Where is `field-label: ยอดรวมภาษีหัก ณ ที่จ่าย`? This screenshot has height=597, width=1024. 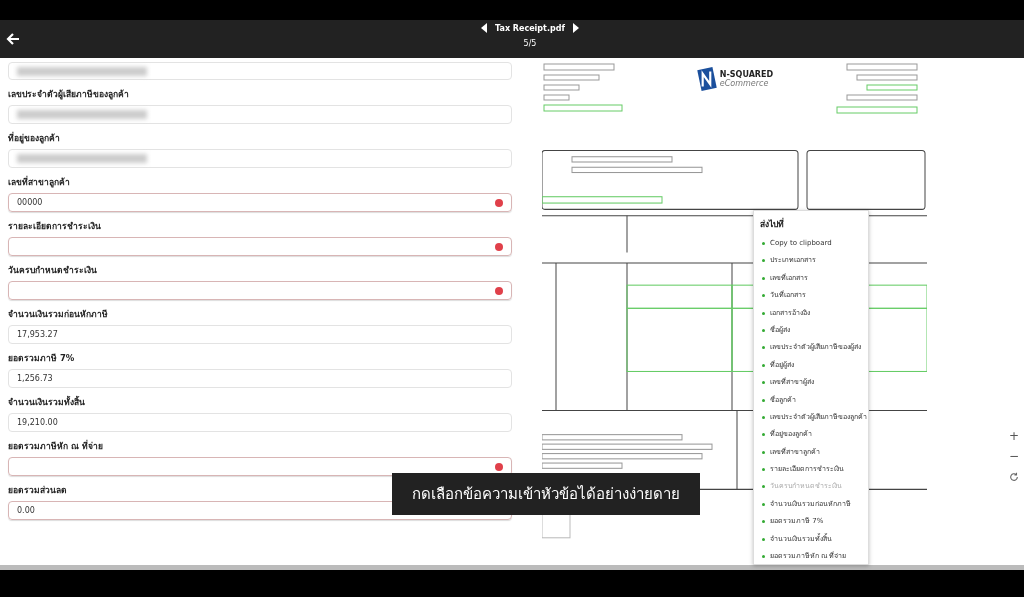 field-label: ยอดรวมภาษีหัก ณ ที่จ่าย is located at coordinates (56, 446).